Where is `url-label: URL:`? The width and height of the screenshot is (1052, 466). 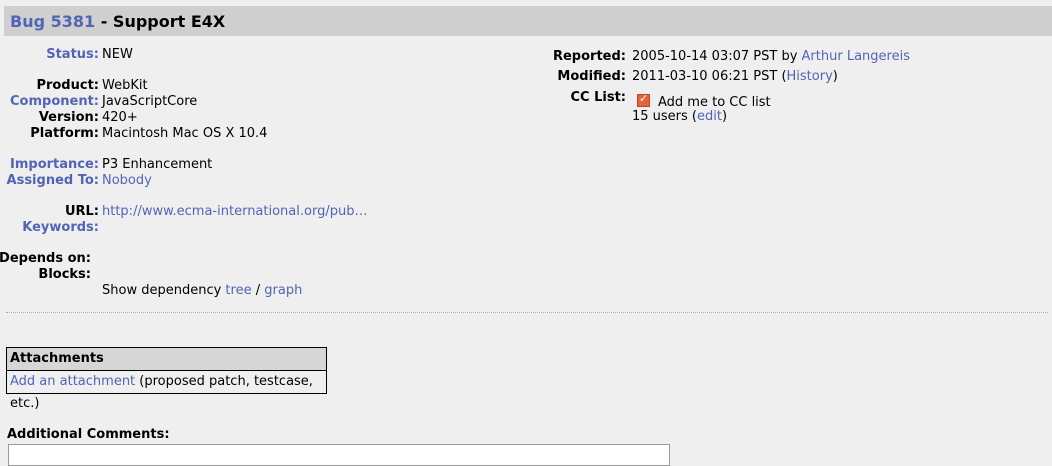
url-label: URL: is located at coordinates (81, 211).